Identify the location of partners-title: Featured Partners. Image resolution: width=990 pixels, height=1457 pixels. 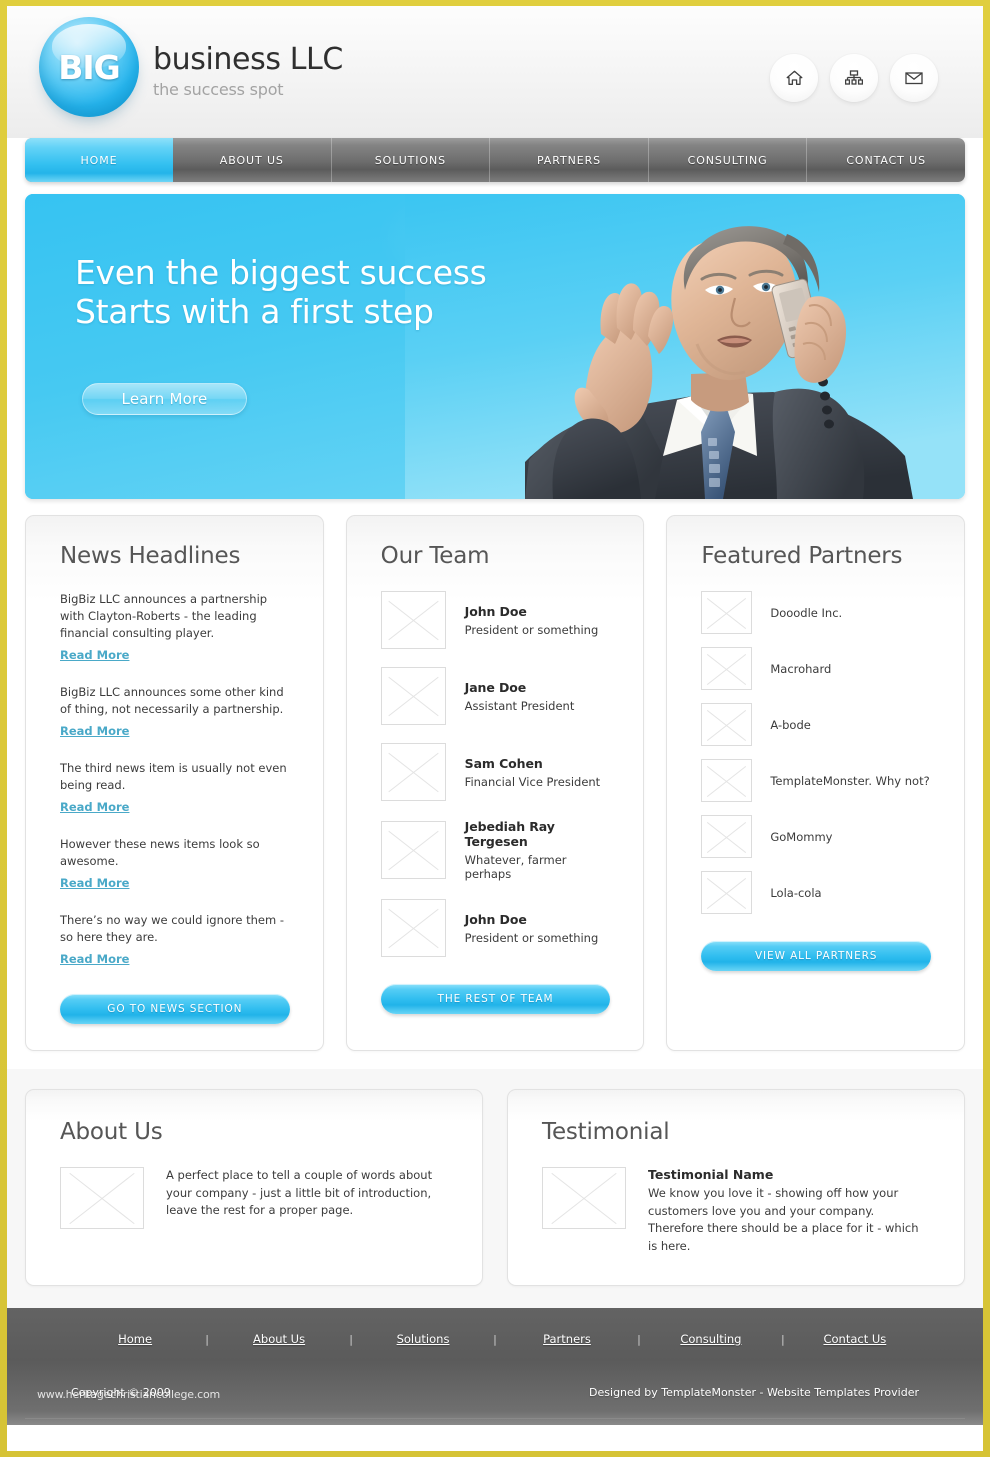
(802, 556).